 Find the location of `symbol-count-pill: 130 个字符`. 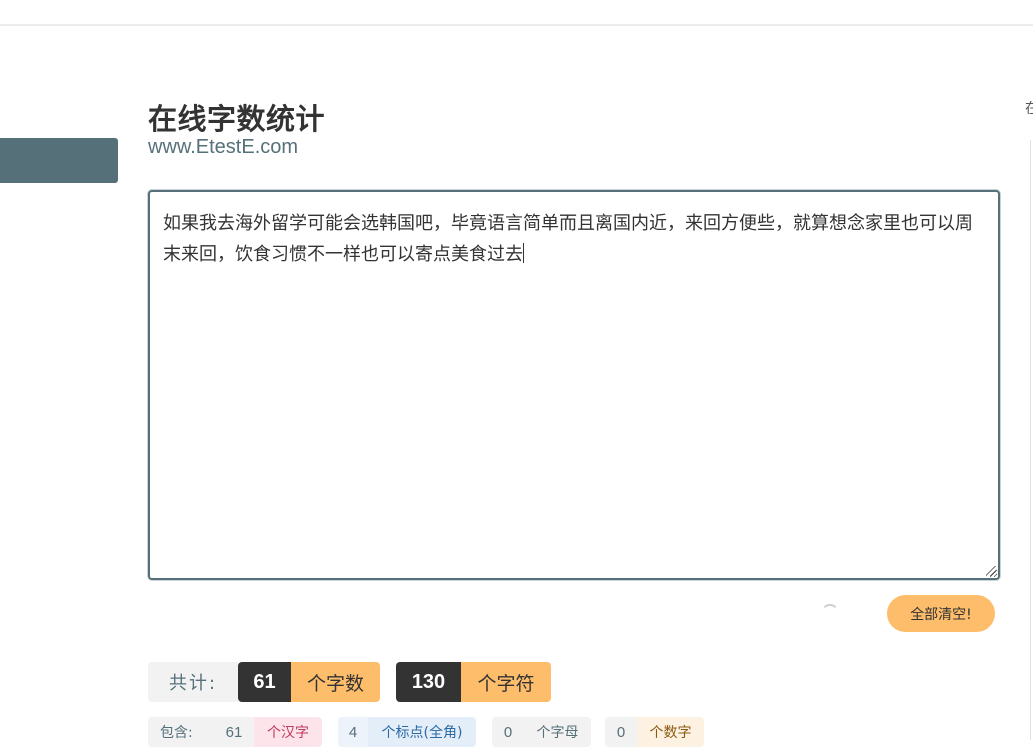

symbol-count-pill: 130 个字符 is located at coordinates (473, 682).